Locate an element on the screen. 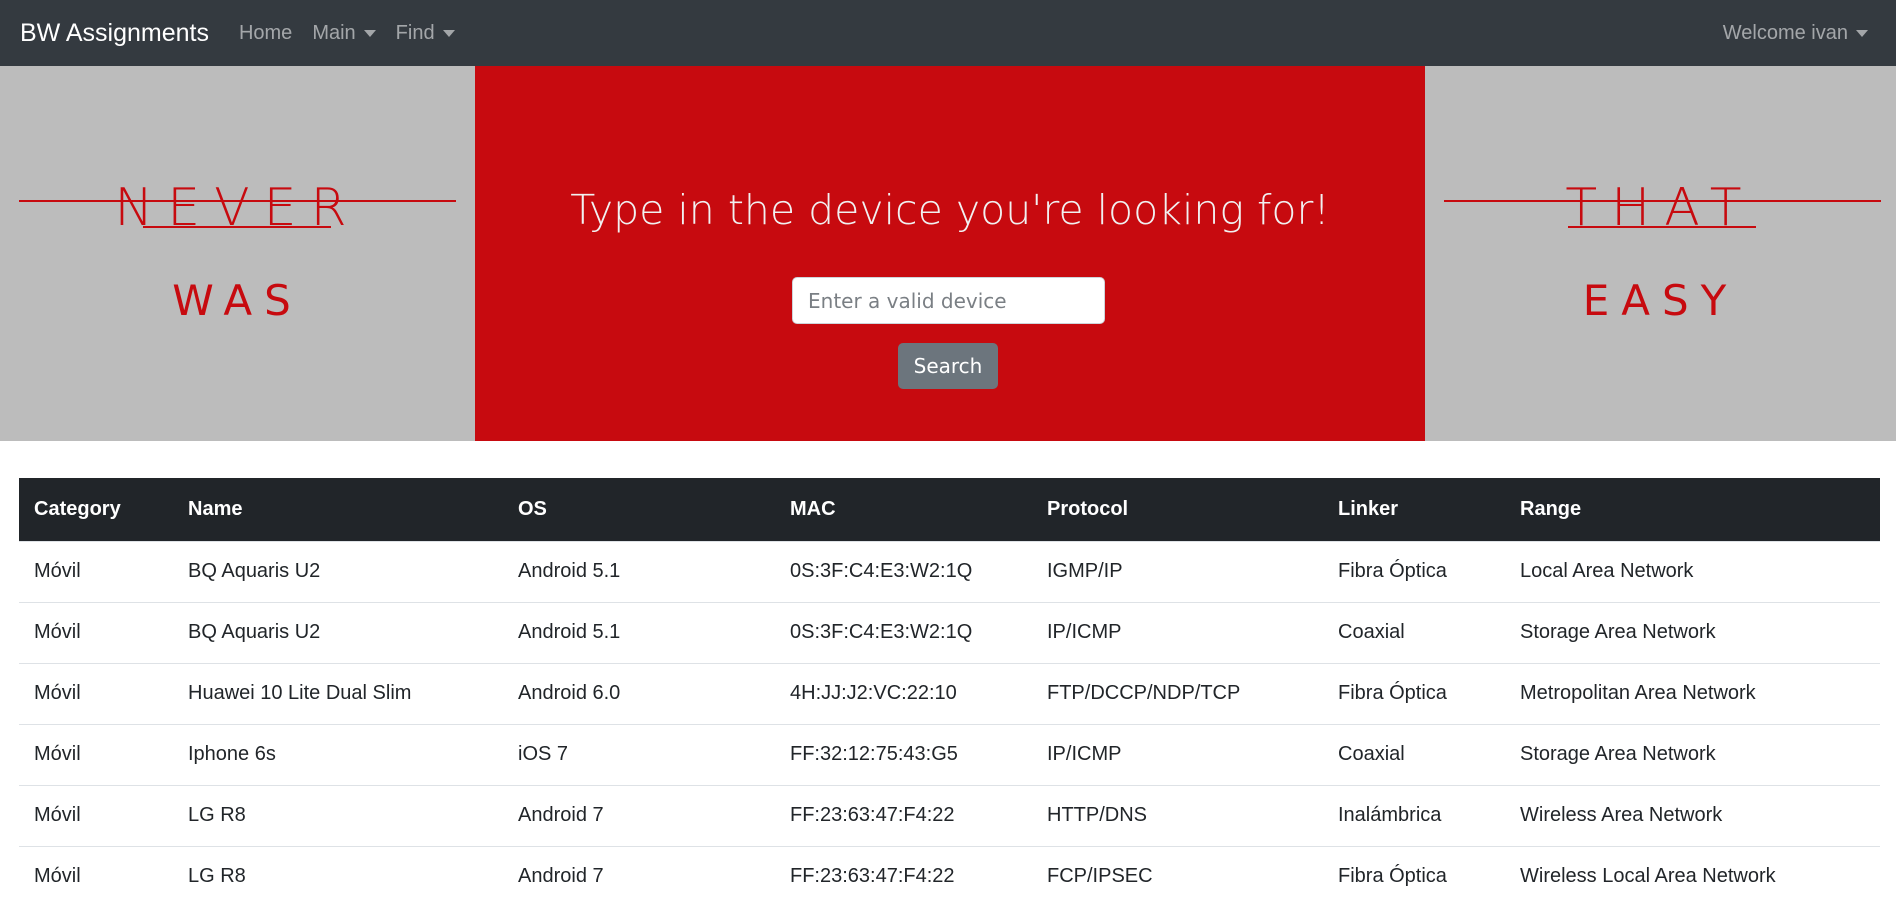  user-menu-dropdown: Welcome ivan is located at coordinates (1795, 33).